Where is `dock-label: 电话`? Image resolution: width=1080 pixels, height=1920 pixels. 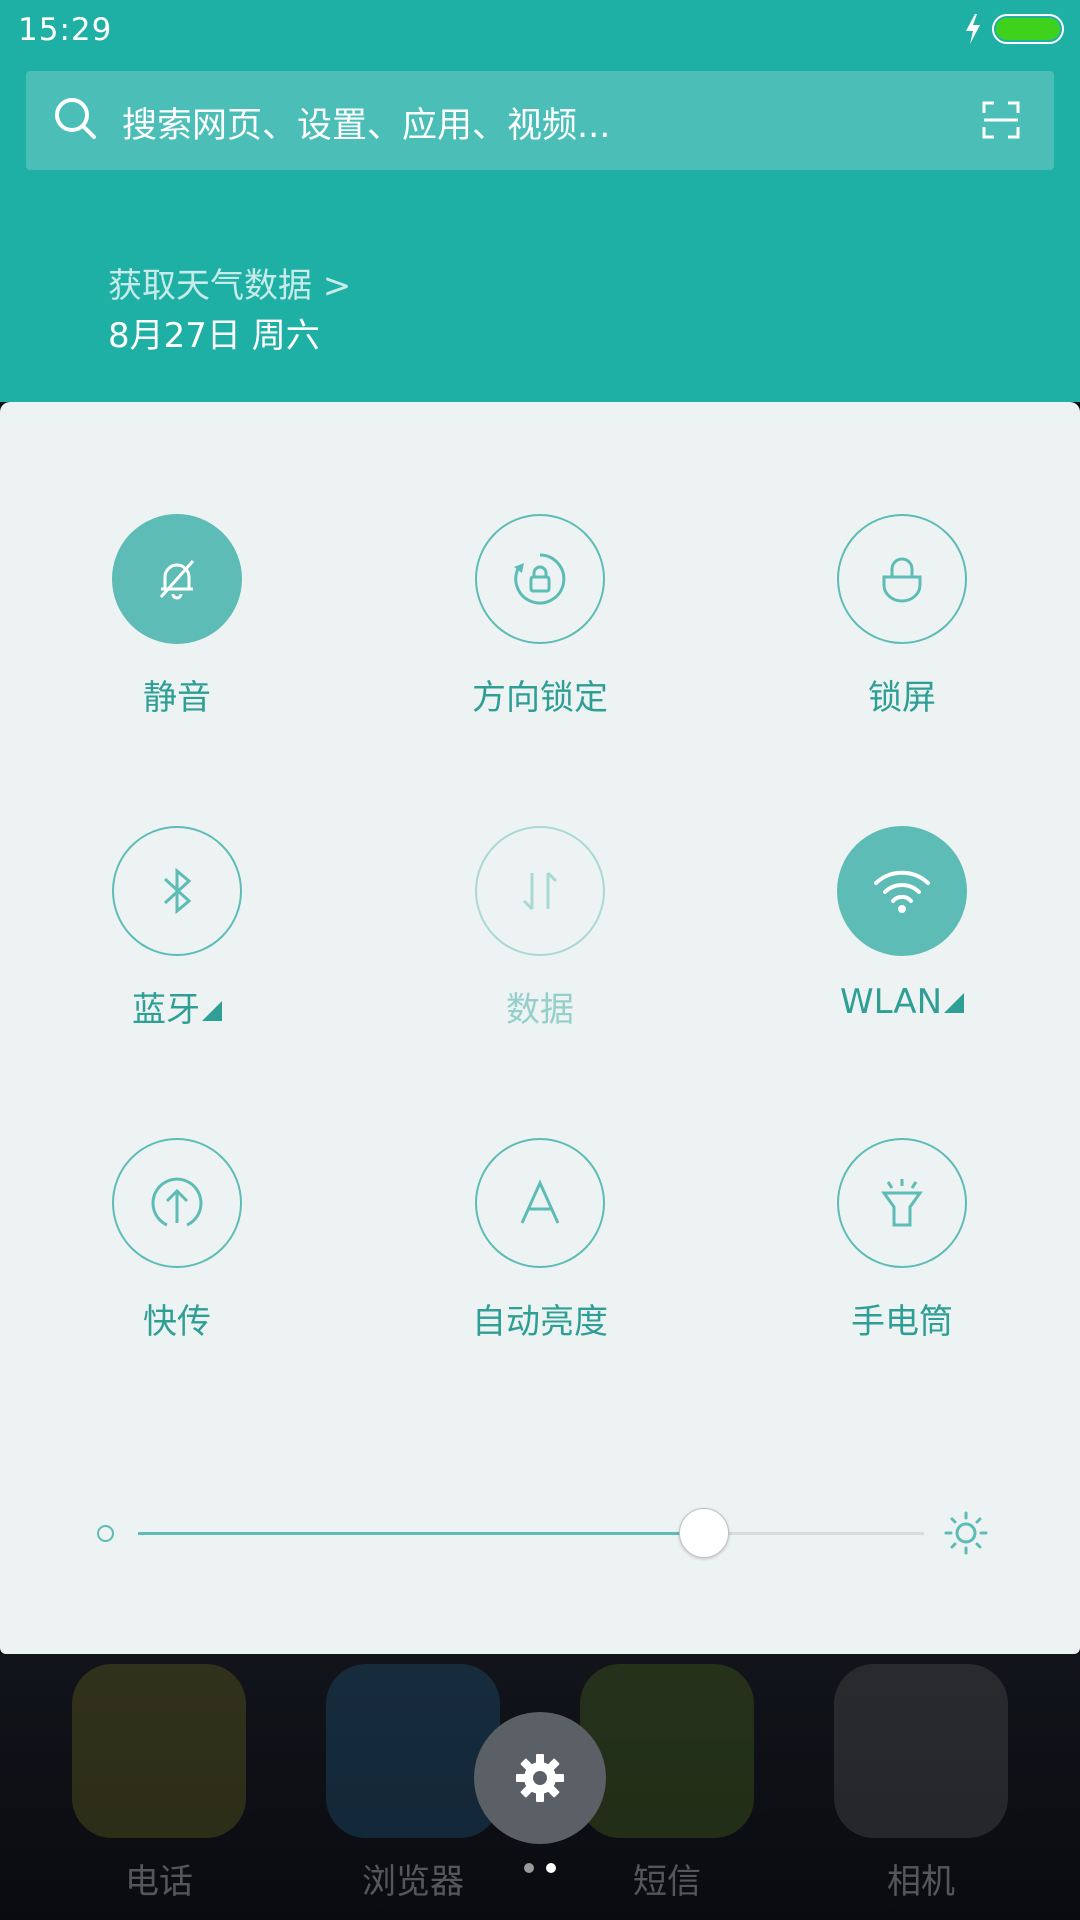 dock-label: 电话 is located at coordinates (159, 1882).